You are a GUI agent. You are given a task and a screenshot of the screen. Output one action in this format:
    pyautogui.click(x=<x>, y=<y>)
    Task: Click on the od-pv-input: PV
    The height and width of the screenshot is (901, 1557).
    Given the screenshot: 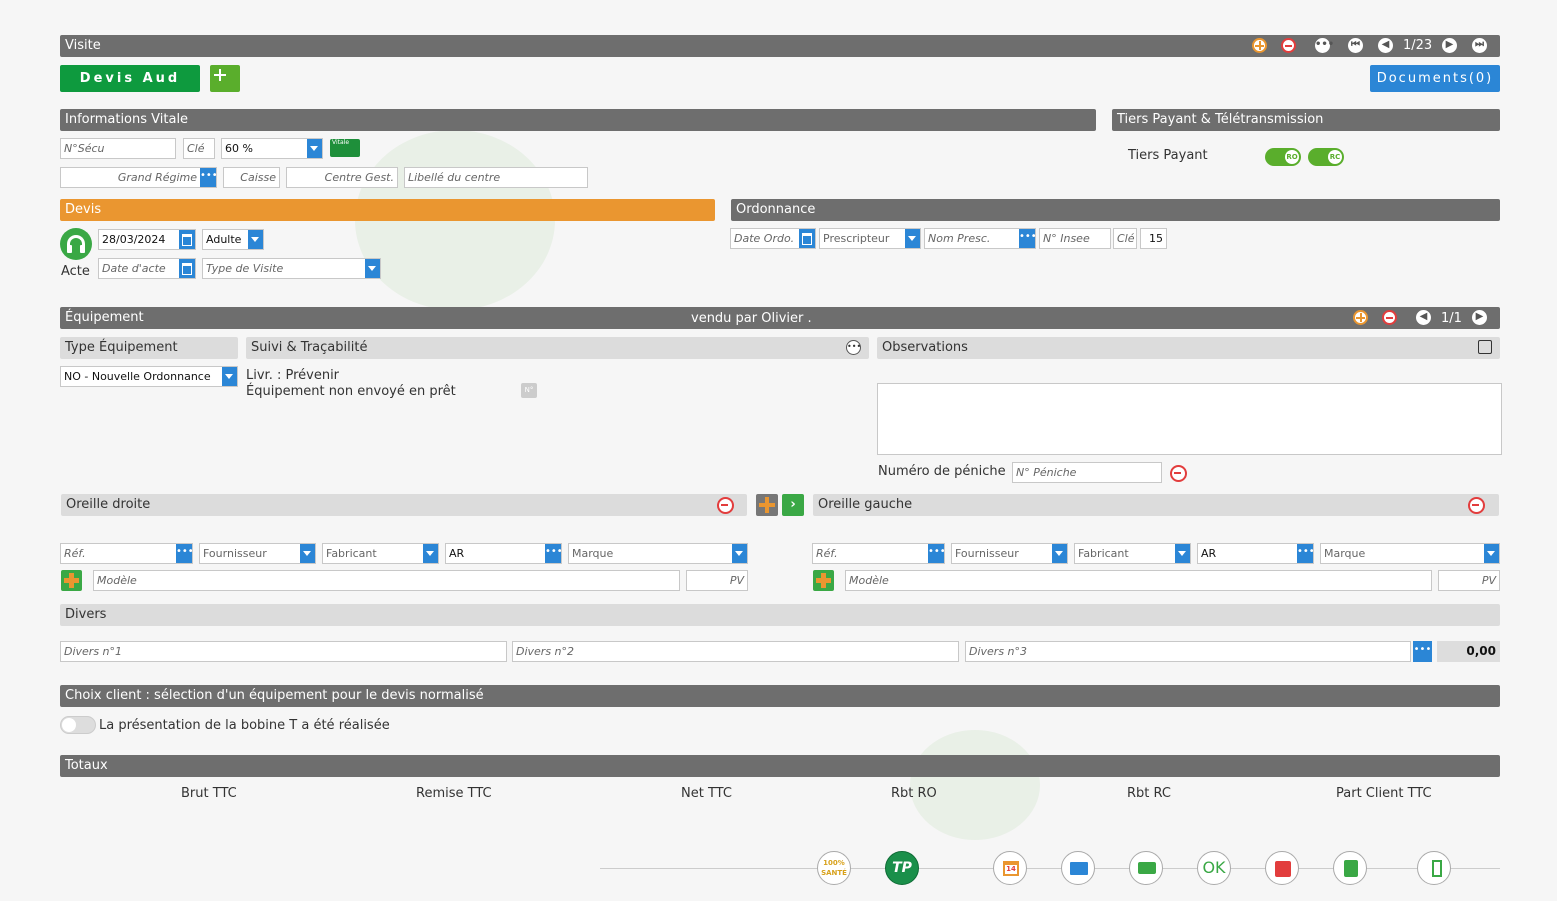 What is the action you would take?
    pyautogui.click(x=717, y=580)
    